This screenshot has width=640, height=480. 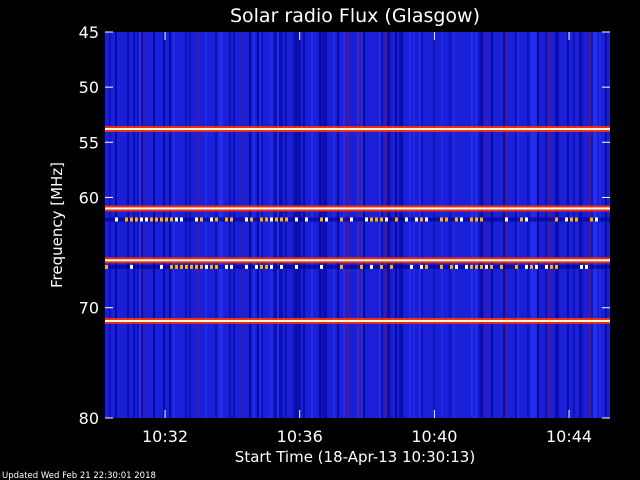 I want to click on x-tick-label: 10:40, so click(x=434, y=436).